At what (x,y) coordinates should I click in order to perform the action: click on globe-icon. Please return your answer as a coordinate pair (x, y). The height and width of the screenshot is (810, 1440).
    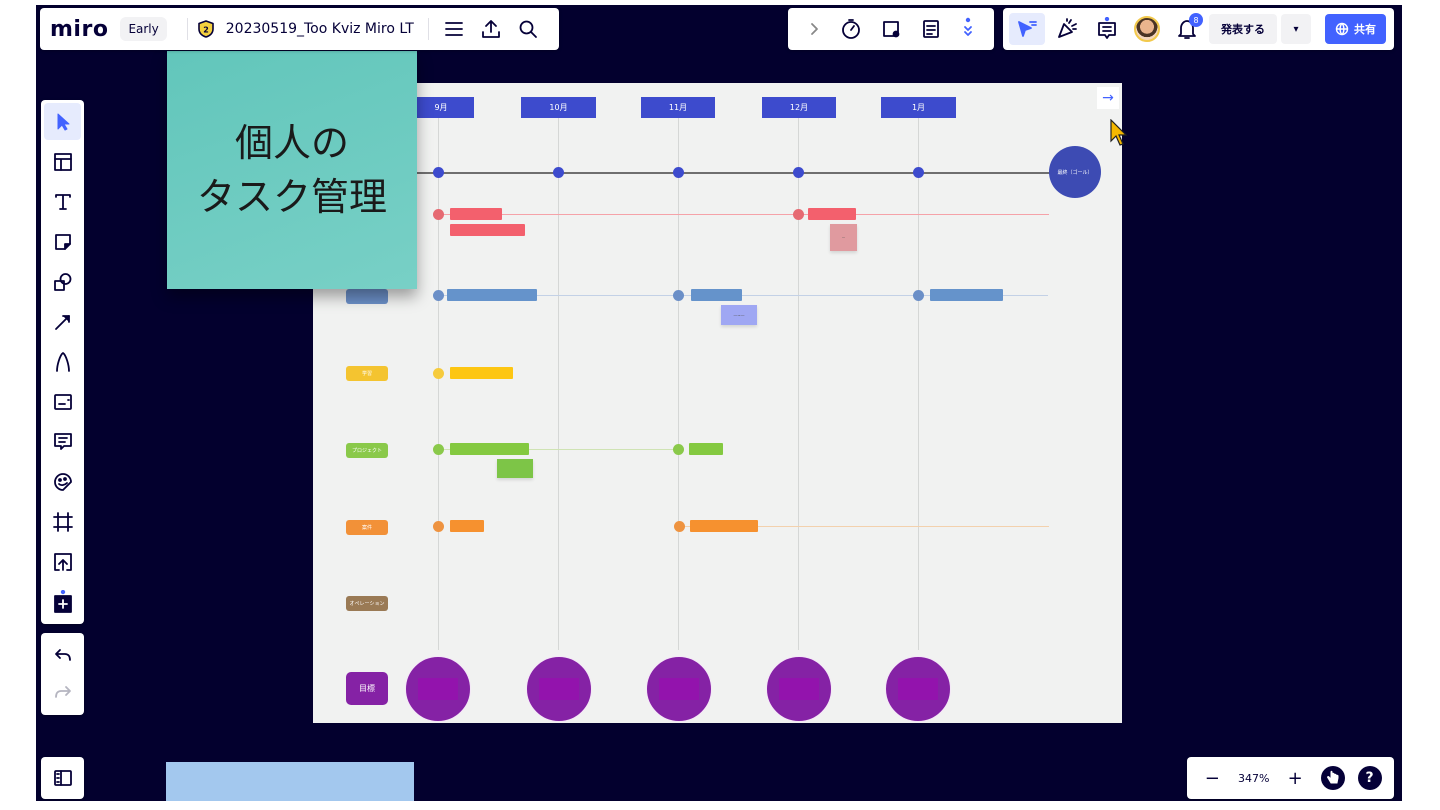
    Looking at the image, I should click on (1342, 29).